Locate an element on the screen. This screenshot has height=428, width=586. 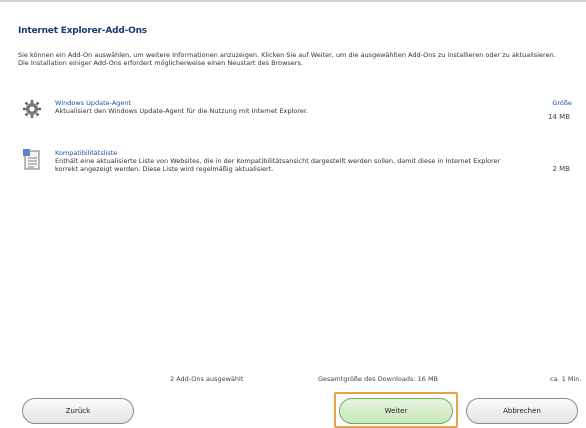
download-time: ca. 1 Min. is located at coordinates (566, 379).